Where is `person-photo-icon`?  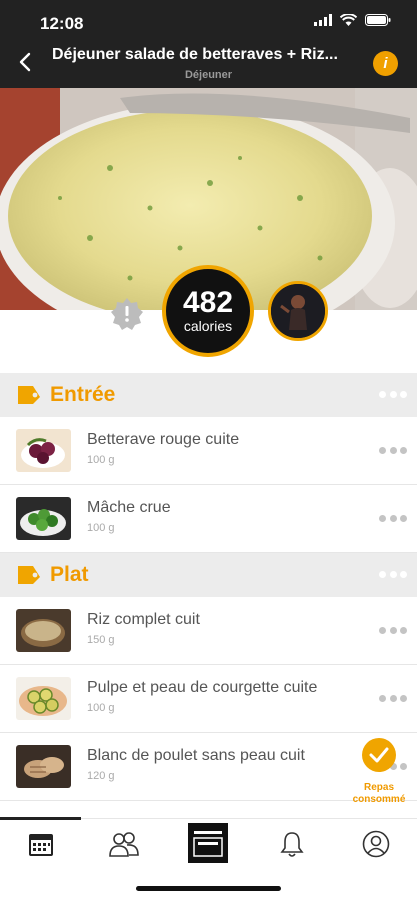
person-photo-icon is located at coordinates (298, 311).